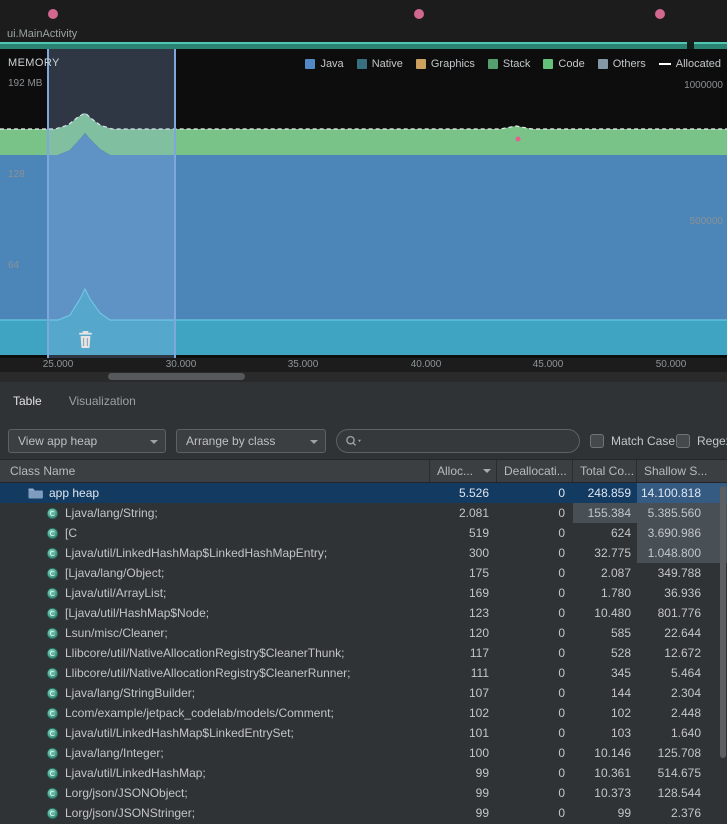 Image resolution: width=727 pixels, height=824 pixels. Describe the element at coordinates (516, 64) in the screenshot. I see `legend-label: Stack` at that location.